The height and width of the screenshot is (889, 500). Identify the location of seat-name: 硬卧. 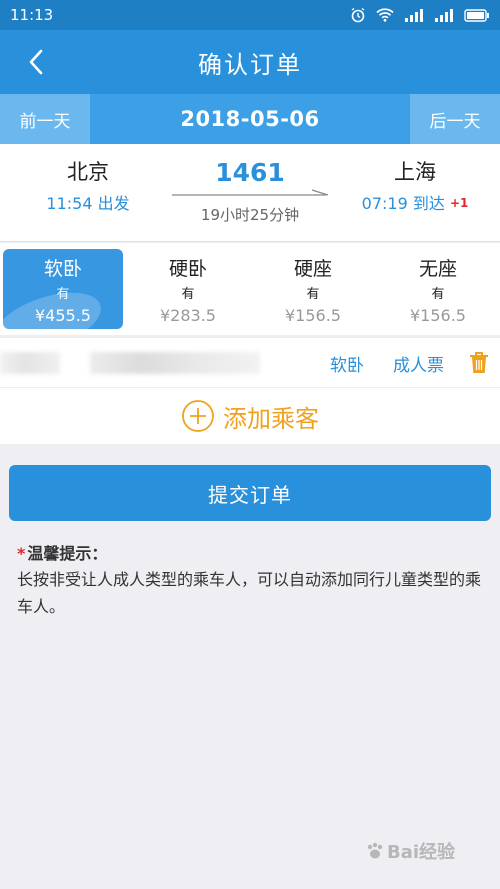
(187, 269).